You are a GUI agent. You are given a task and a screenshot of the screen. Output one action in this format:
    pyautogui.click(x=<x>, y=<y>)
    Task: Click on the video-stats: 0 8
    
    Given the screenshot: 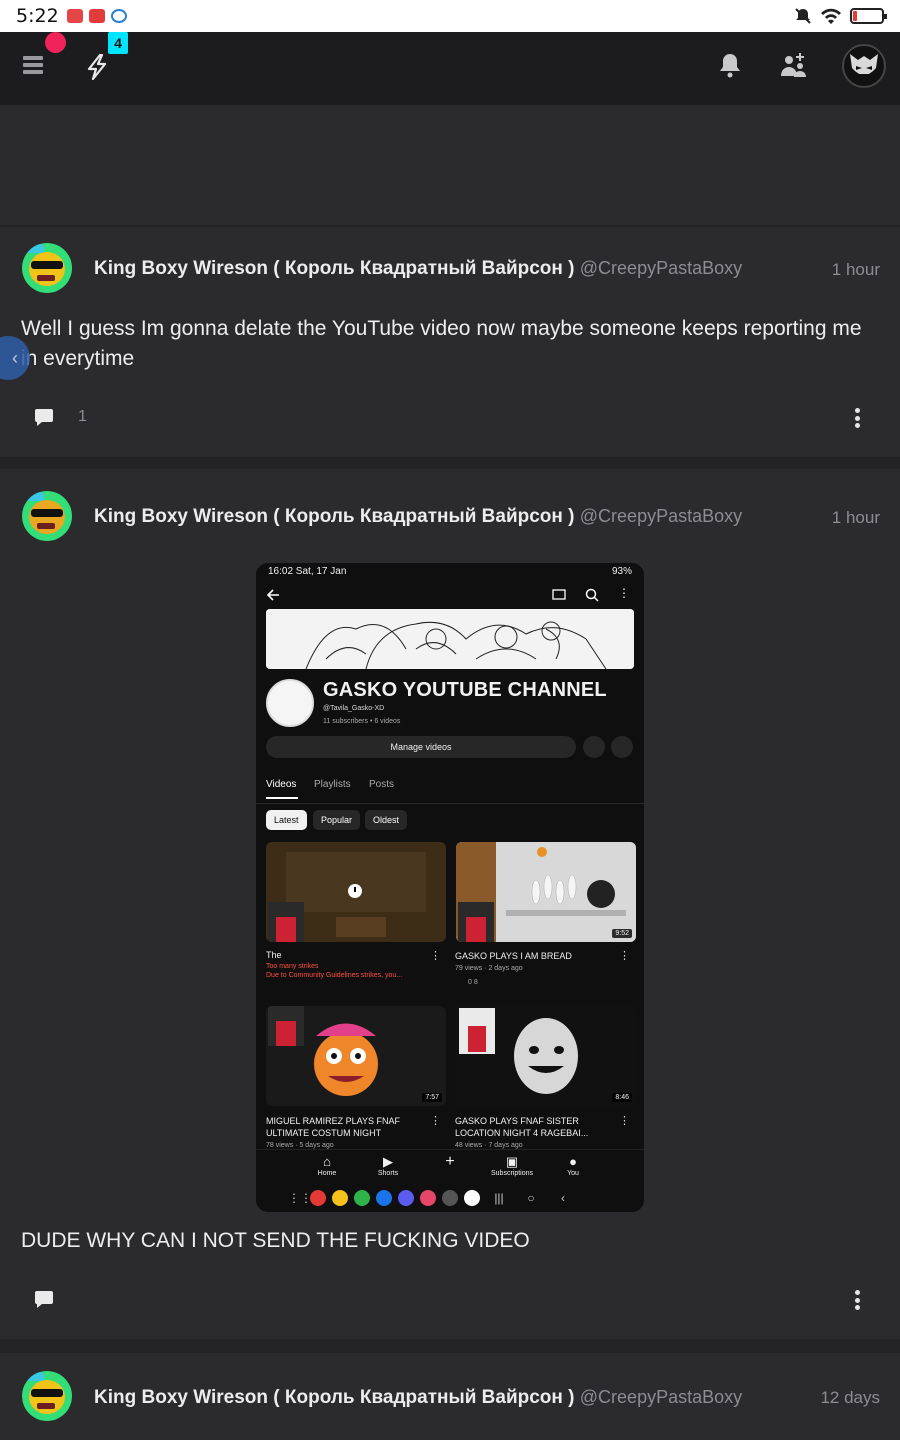 What is the action you would take?
    pyautogui.click(x=473, y=982)
    